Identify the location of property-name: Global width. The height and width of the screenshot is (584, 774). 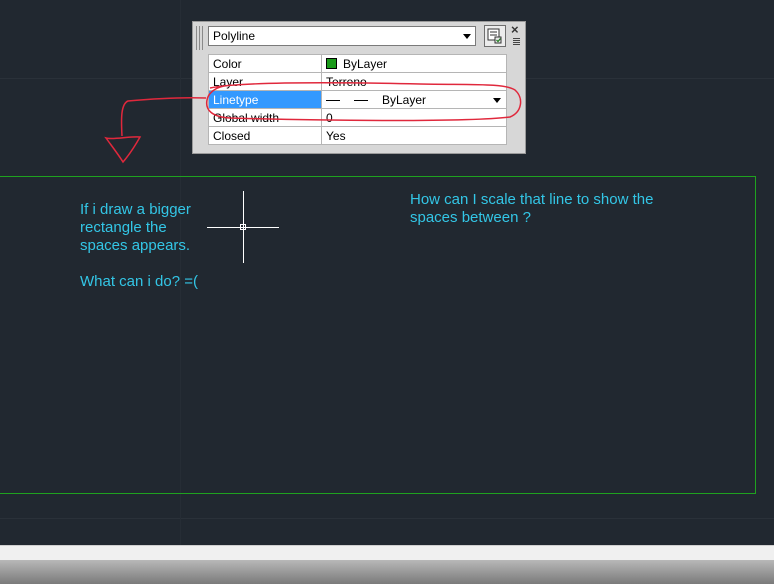
(265, 117).